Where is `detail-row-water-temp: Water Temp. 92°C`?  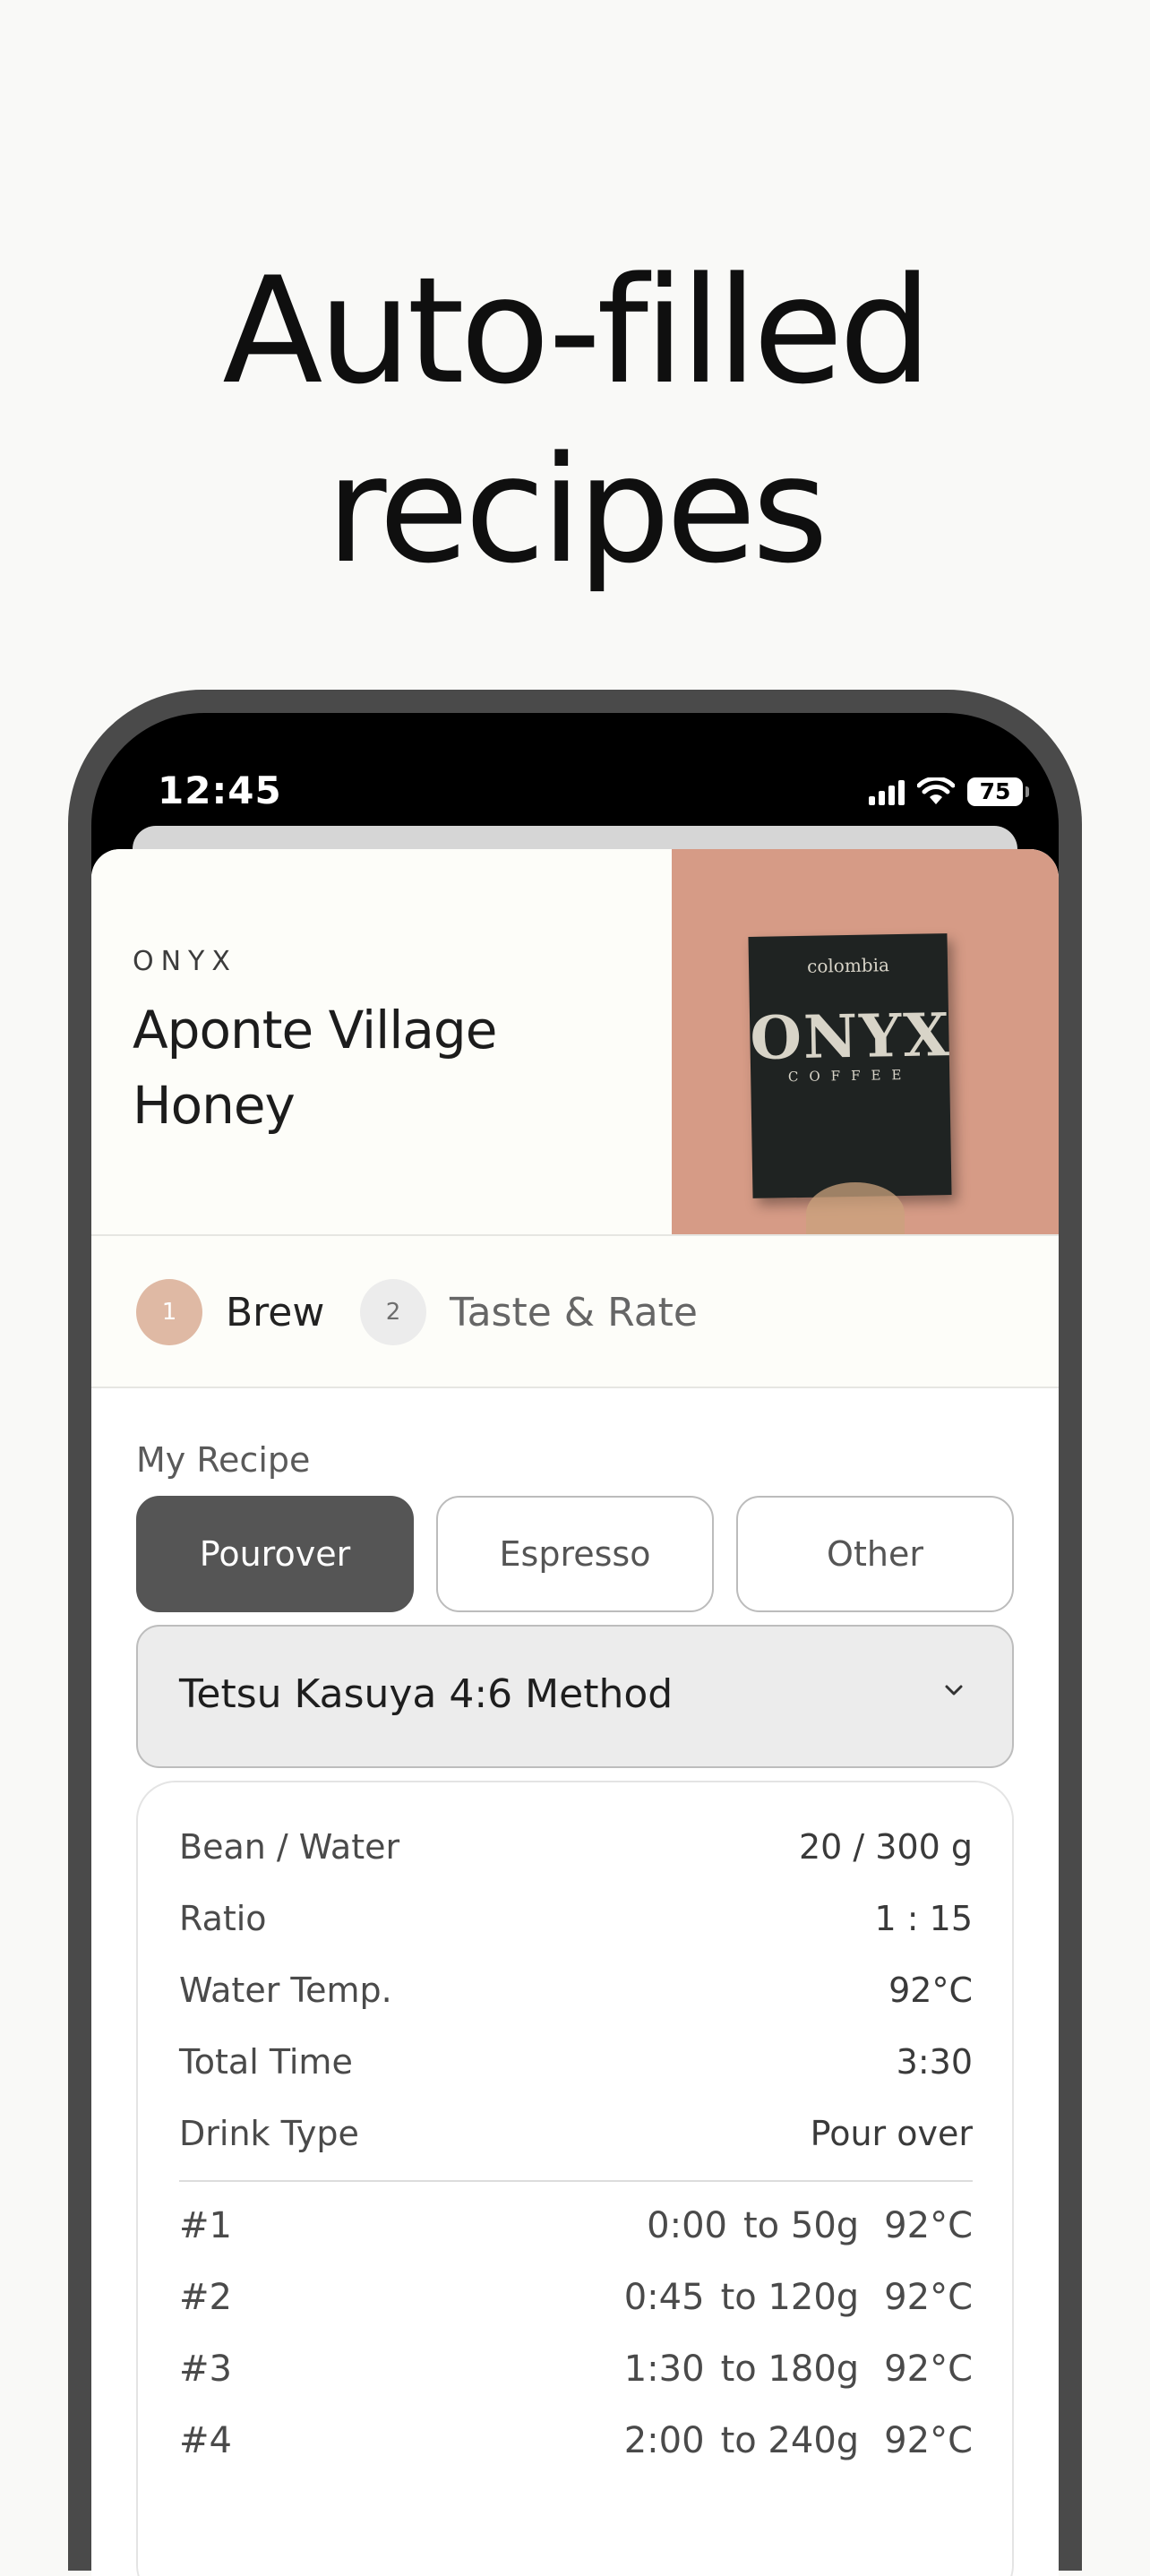
detail-row-water-temp: Water Temp. 92°C is located at coordinates (576, 1997).